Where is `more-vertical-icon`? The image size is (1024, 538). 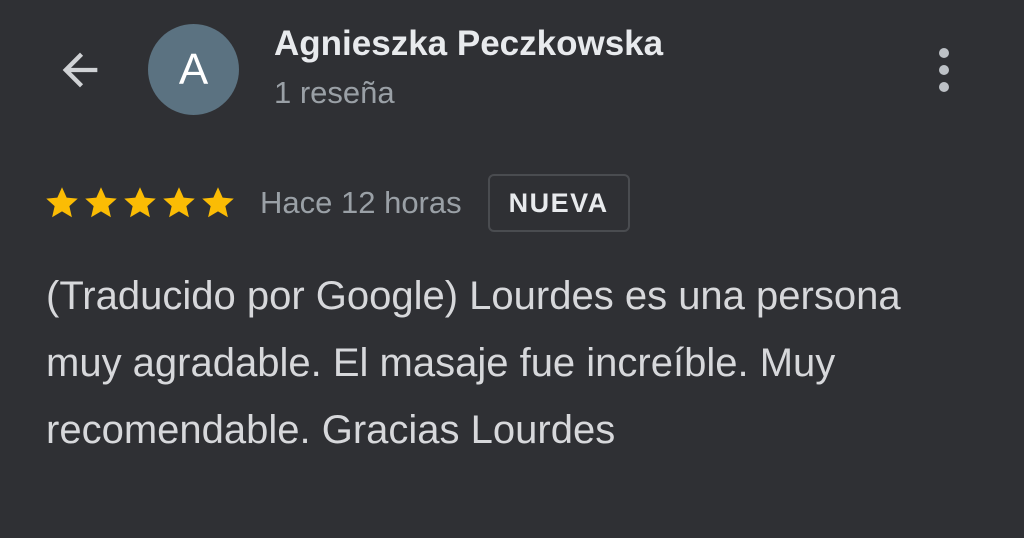
more-vertical-icon is located at coordinates (944, 53).